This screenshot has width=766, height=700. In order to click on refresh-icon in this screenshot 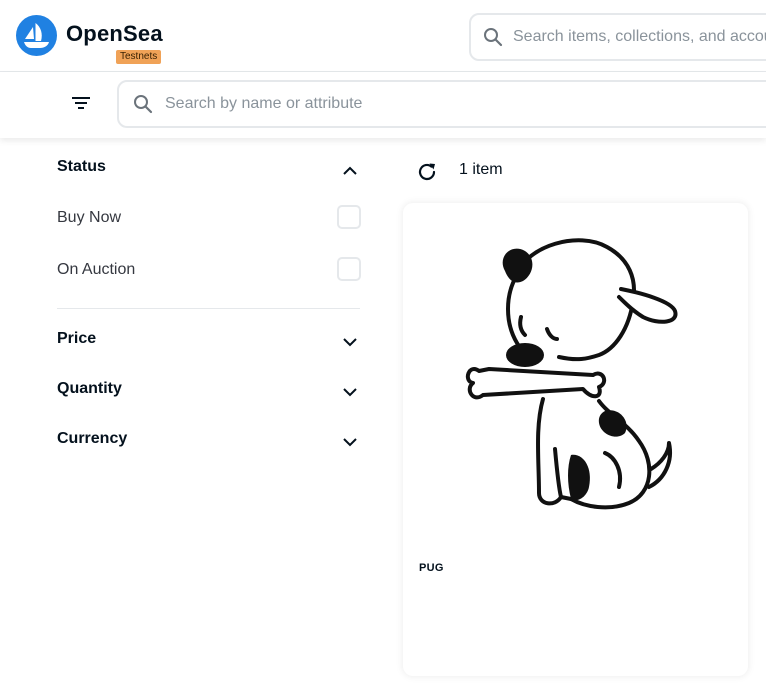, I will do `click(427, 175)`.